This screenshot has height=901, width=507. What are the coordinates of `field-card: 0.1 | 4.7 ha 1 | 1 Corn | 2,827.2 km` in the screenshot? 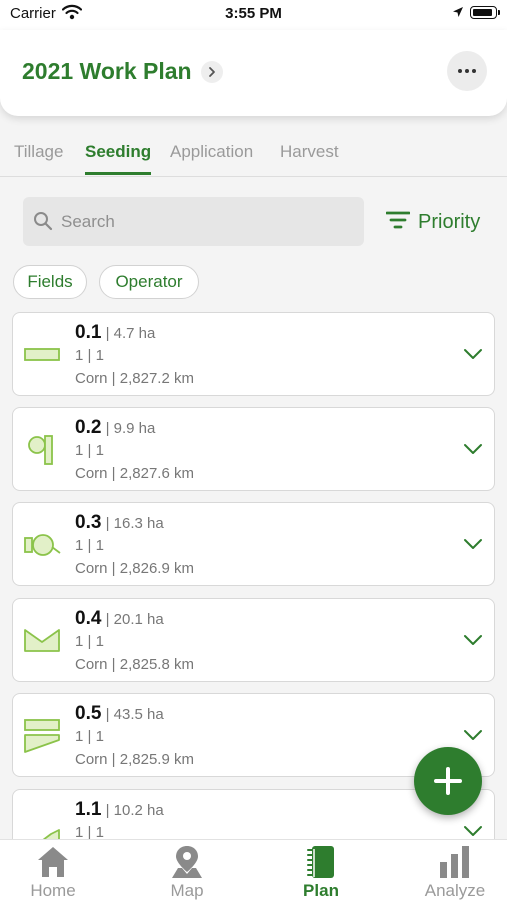 It's located at (253, 354).